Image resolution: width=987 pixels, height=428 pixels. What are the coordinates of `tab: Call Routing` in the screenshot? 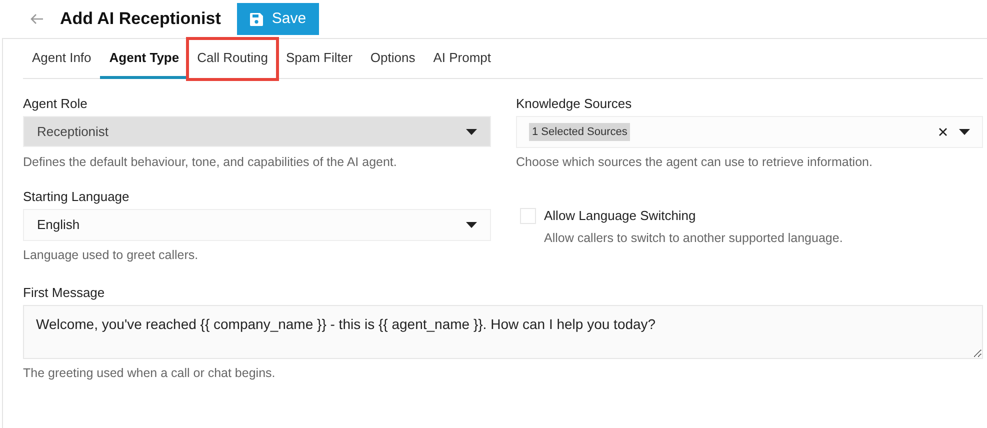 It's located at (232, 59).